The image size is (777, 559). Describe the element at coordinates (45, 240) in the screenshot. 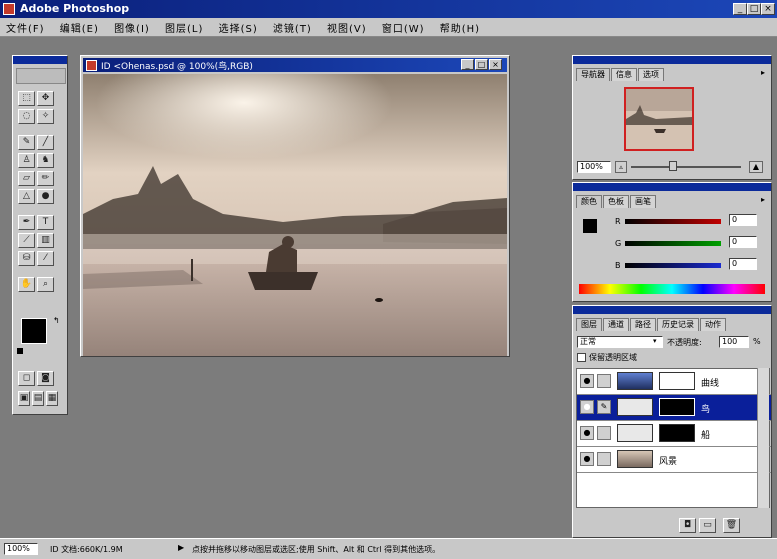

I see `gradient-tool-icon: ▥` at that location.